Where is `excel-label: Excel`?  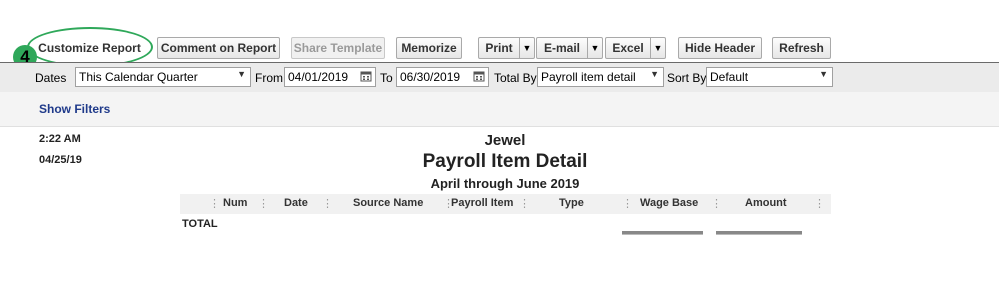 excel-label: Excel is located at coordinates (628, 48).